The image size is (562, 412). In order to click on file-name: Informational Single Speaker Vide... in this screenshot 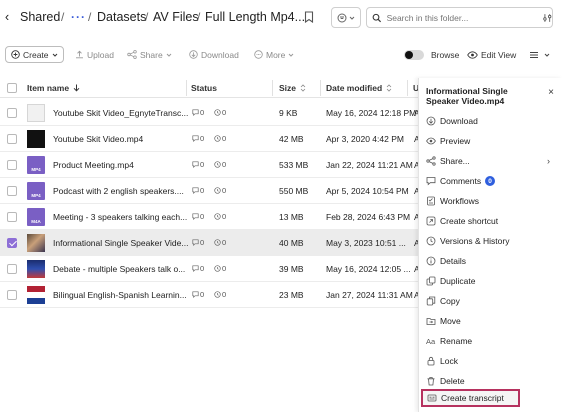, I will do `click(120, 243)`.